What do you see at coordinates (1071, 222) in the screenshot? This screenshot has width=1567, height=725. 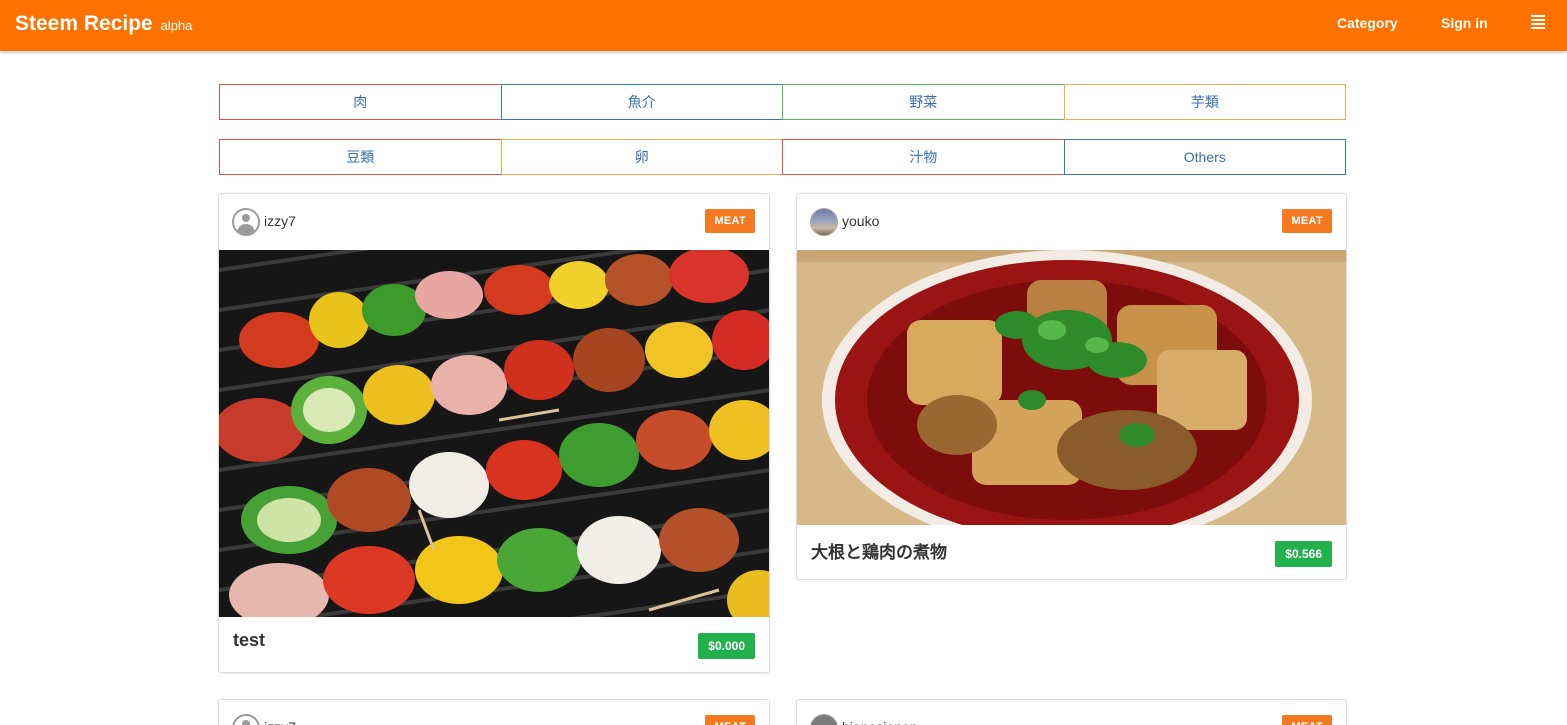 I see `card-header: youko MEAT` at bounding box center [1071, 222].